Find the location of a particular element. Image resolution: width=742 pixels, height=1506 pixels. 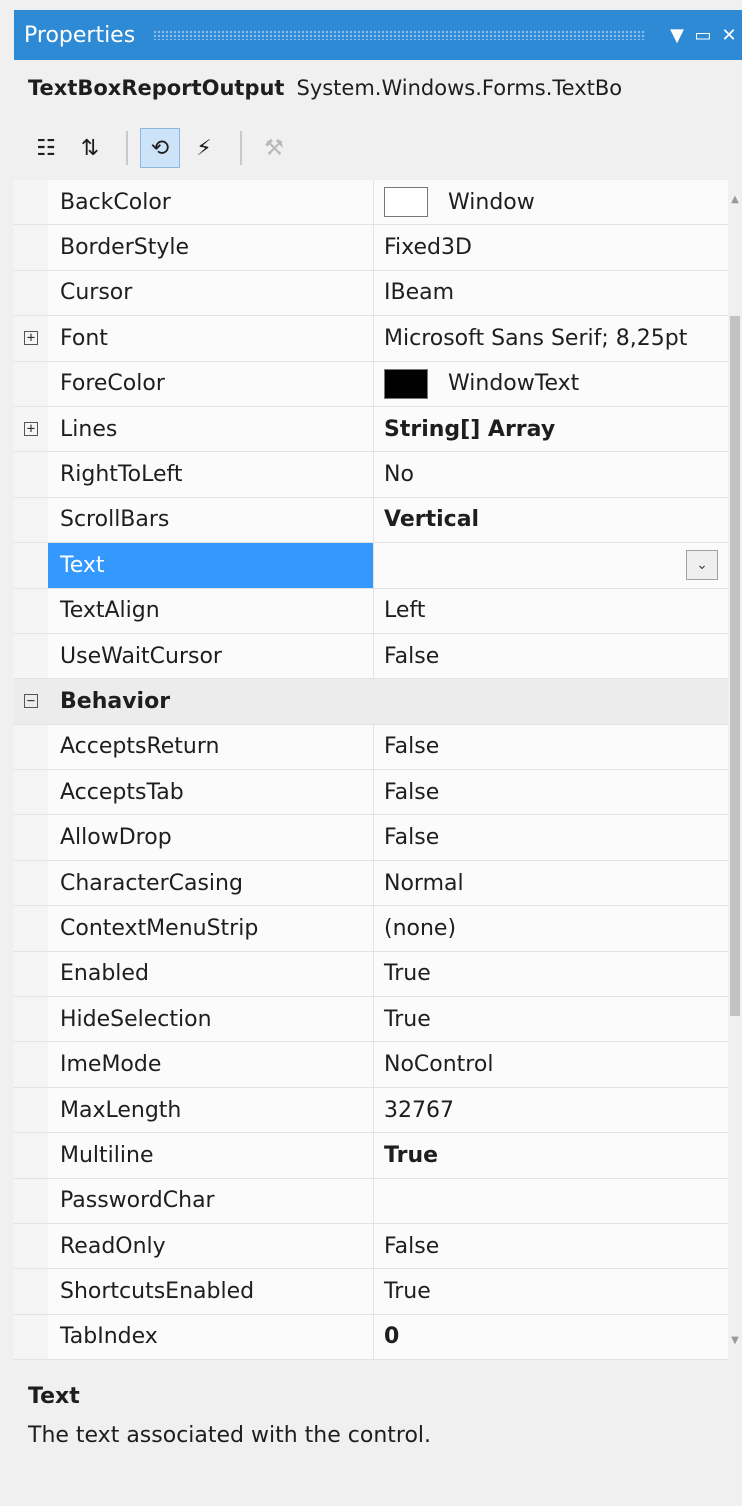

property-value: Normal is located at coordinates (558, 883).